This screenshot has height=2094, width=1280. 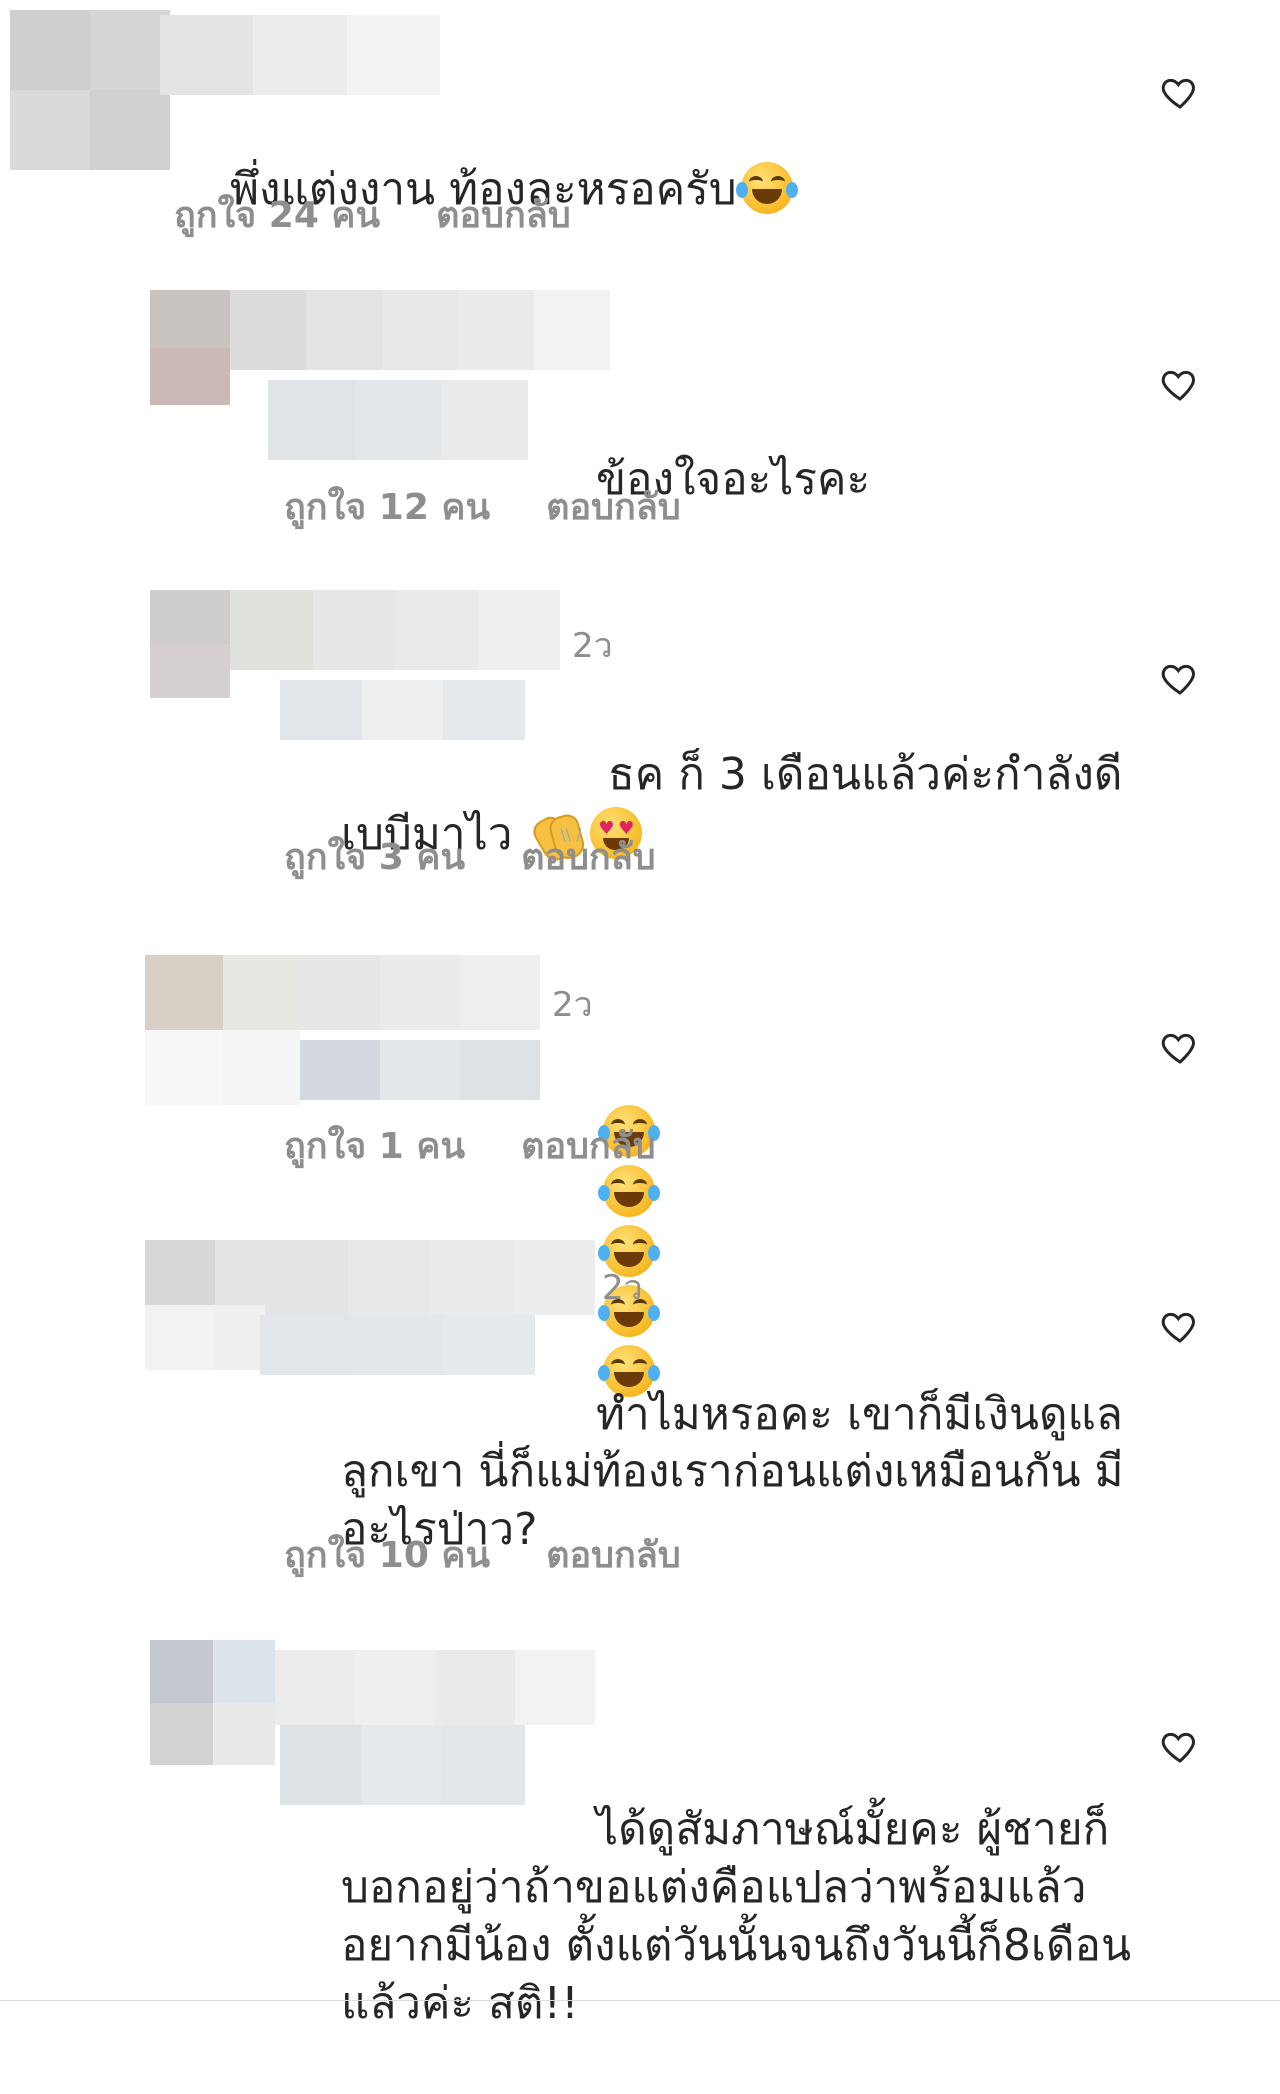 I want to click on like-count: ถูกใจ 10 คน, so click(x=387, y=1554).